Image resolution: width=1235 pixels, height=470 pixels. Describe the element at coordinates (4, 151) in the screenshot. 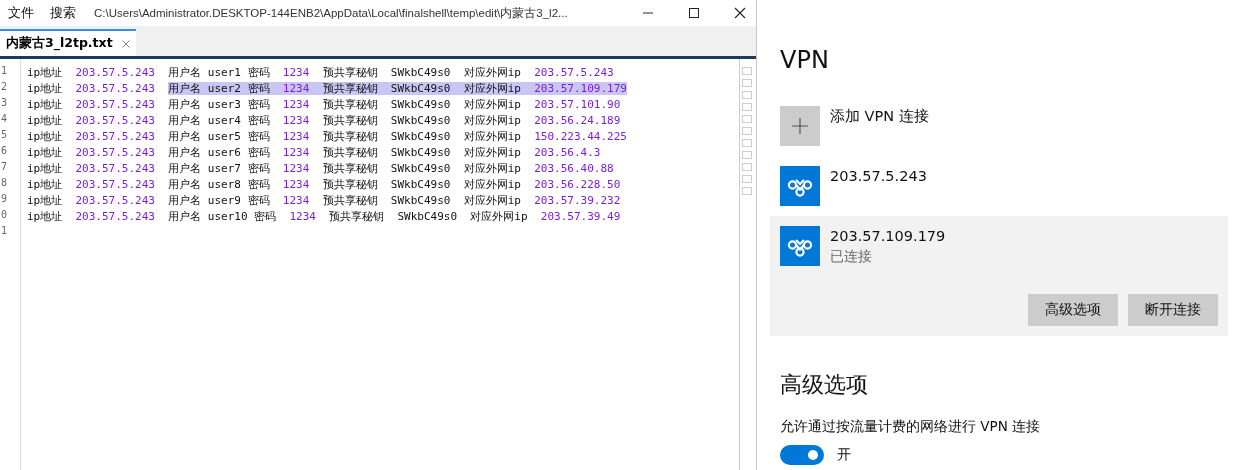

I see `line-number: 6` at that location.